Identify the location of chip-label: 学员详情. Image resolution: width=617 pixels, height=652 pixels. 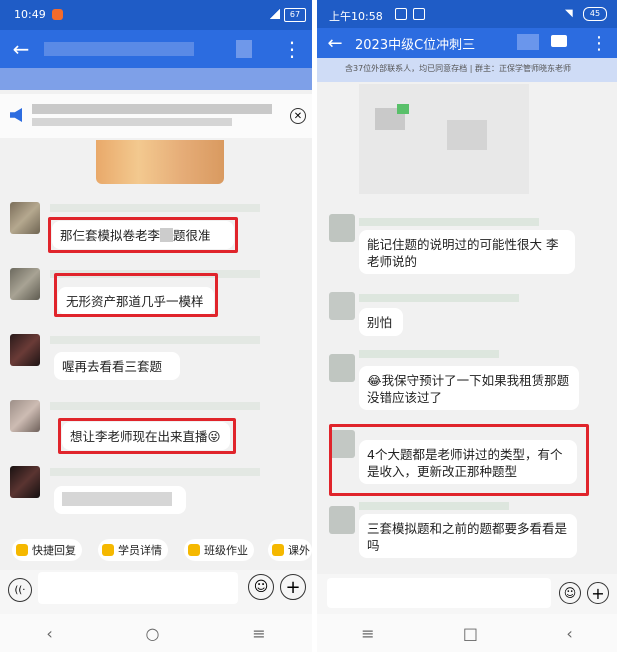
(140, 550).